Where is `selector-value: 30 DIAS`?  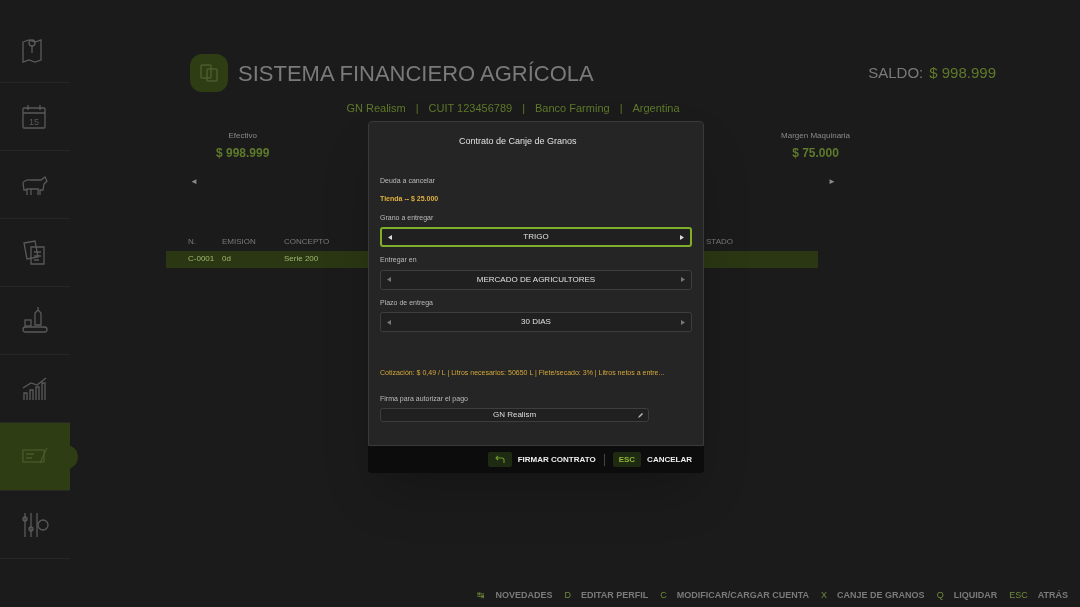
selector-value: 30 DIAS is located at coordinates (536, 322).